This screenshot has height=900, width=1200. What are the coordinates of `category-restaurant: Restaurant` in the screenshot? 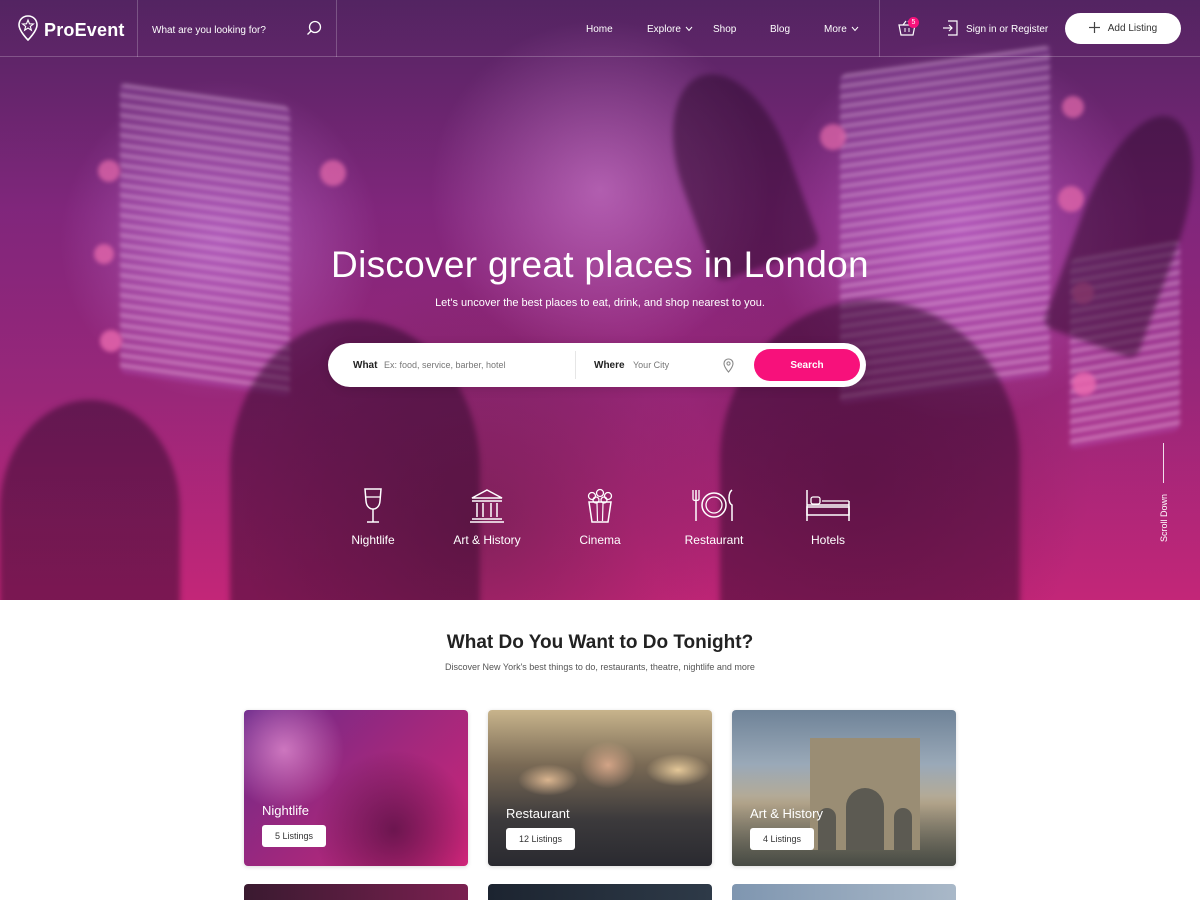 It's located at (714, 517).